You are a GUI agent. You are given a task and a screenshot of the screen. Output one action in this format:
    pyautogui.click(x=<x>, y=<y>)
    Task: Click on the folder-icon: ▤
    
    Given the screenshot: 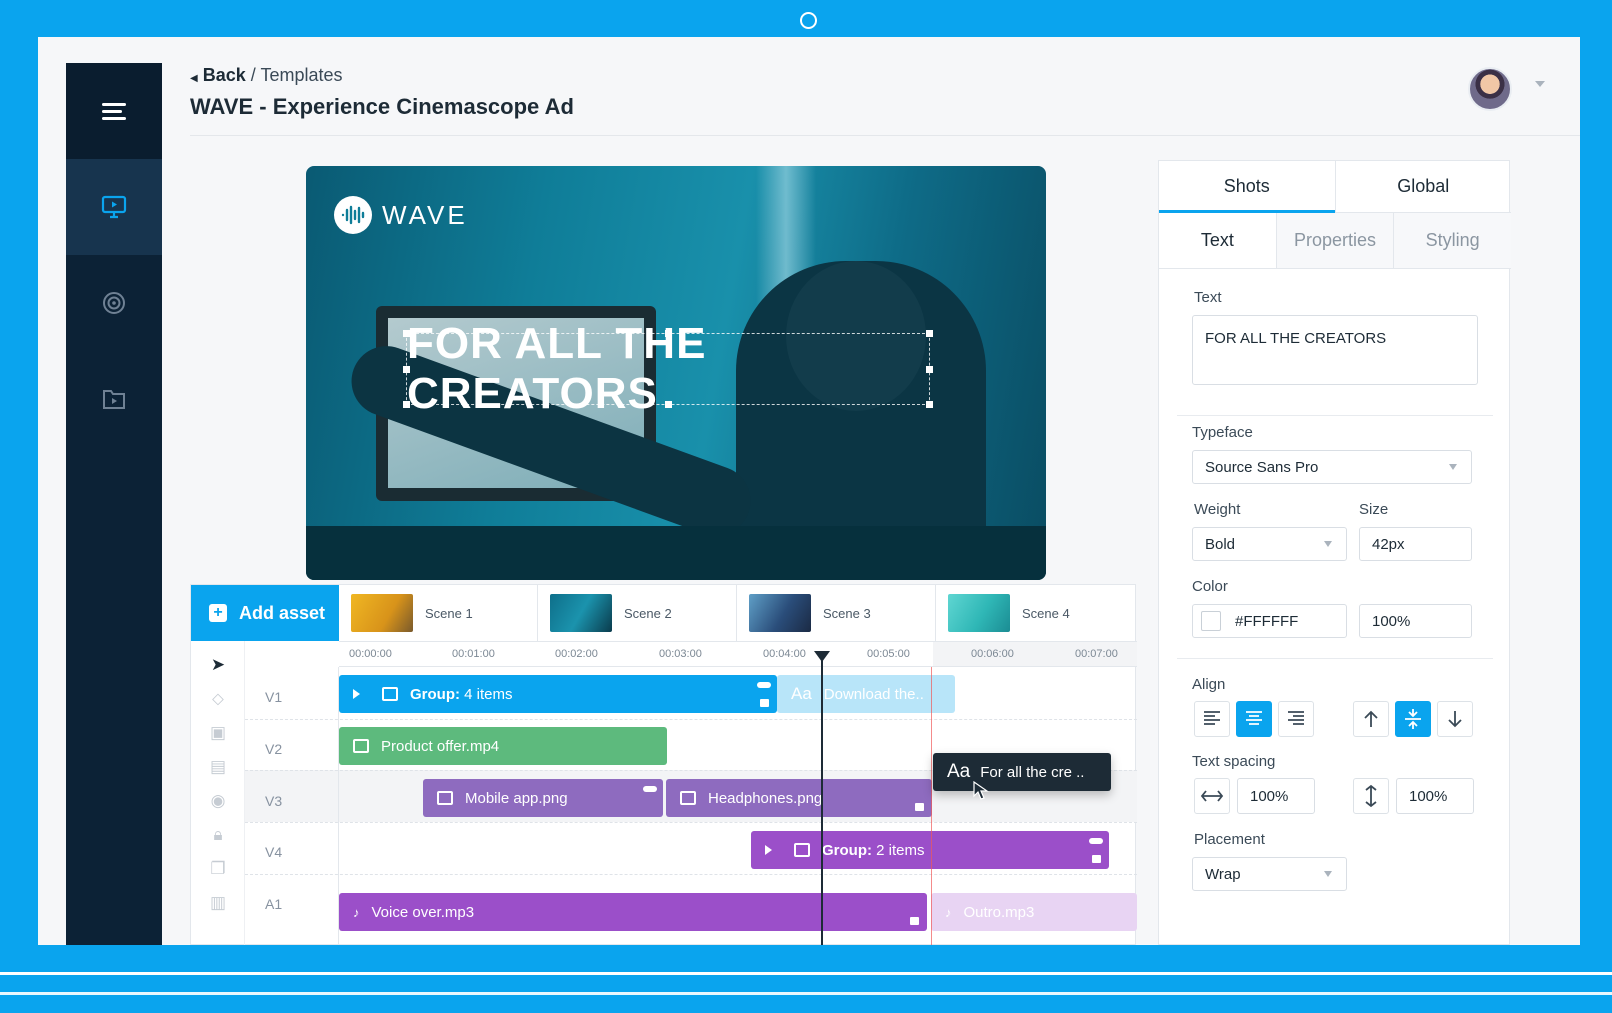 What is the action you would take?
    pyautogui.click(x=218, y=767)
    